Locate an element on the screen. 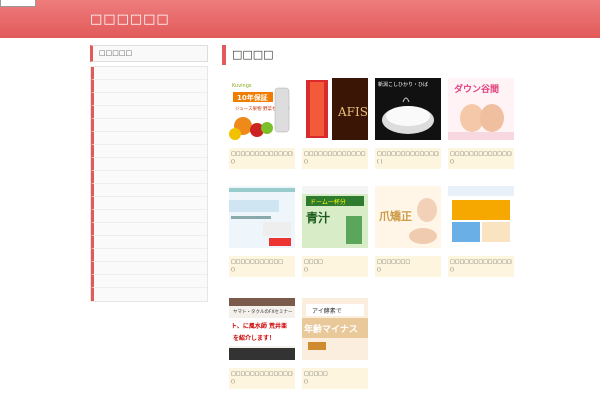 The width and height of the screenshot is (600, 400). article-thumbnail: ヤマト・タクルのFXセミナー ト、に風水師 荒井亜 を紹介します！ is located at coordinates (262, 329).